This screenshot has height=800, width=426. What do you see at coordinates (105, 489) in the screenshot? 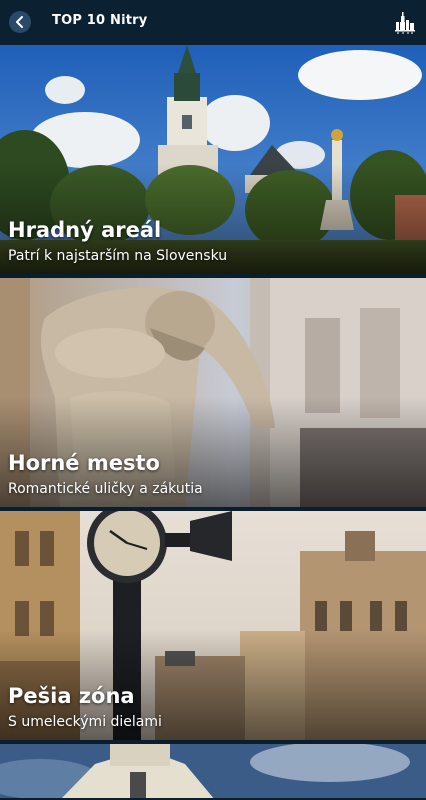
I see `card-subtitle: Romantické uličky a zákutia` at bounding box center [105, 489].